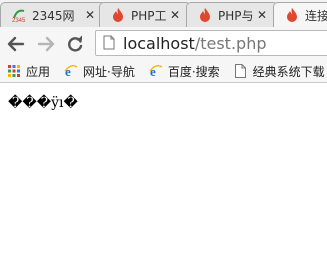 The width and height of the screenshot is (327, 262). What do you see at coordinates (193, 71) in the screenshot?
I see `bookmark-label: 百度·搜索` at bounding box center [193, 71].